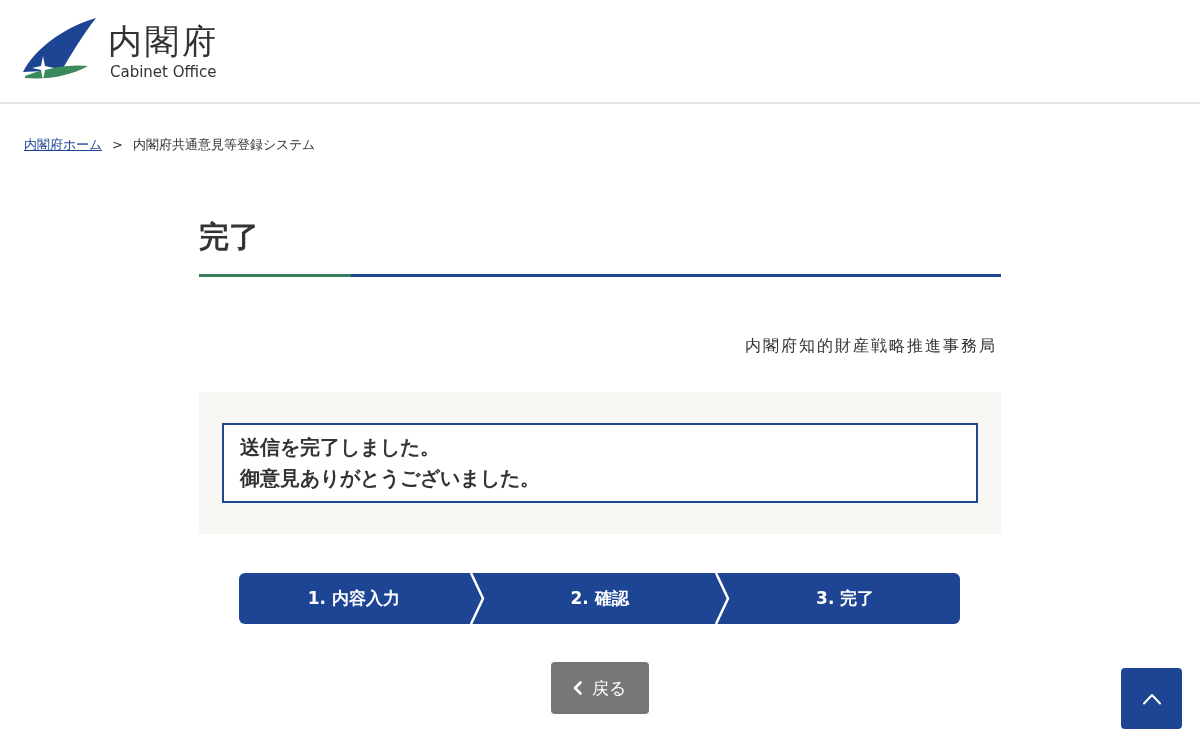 Image resolution: width=1200 pixels, height=747 pixels. I want to click on chevron-up-icon, so click(1151, 698).